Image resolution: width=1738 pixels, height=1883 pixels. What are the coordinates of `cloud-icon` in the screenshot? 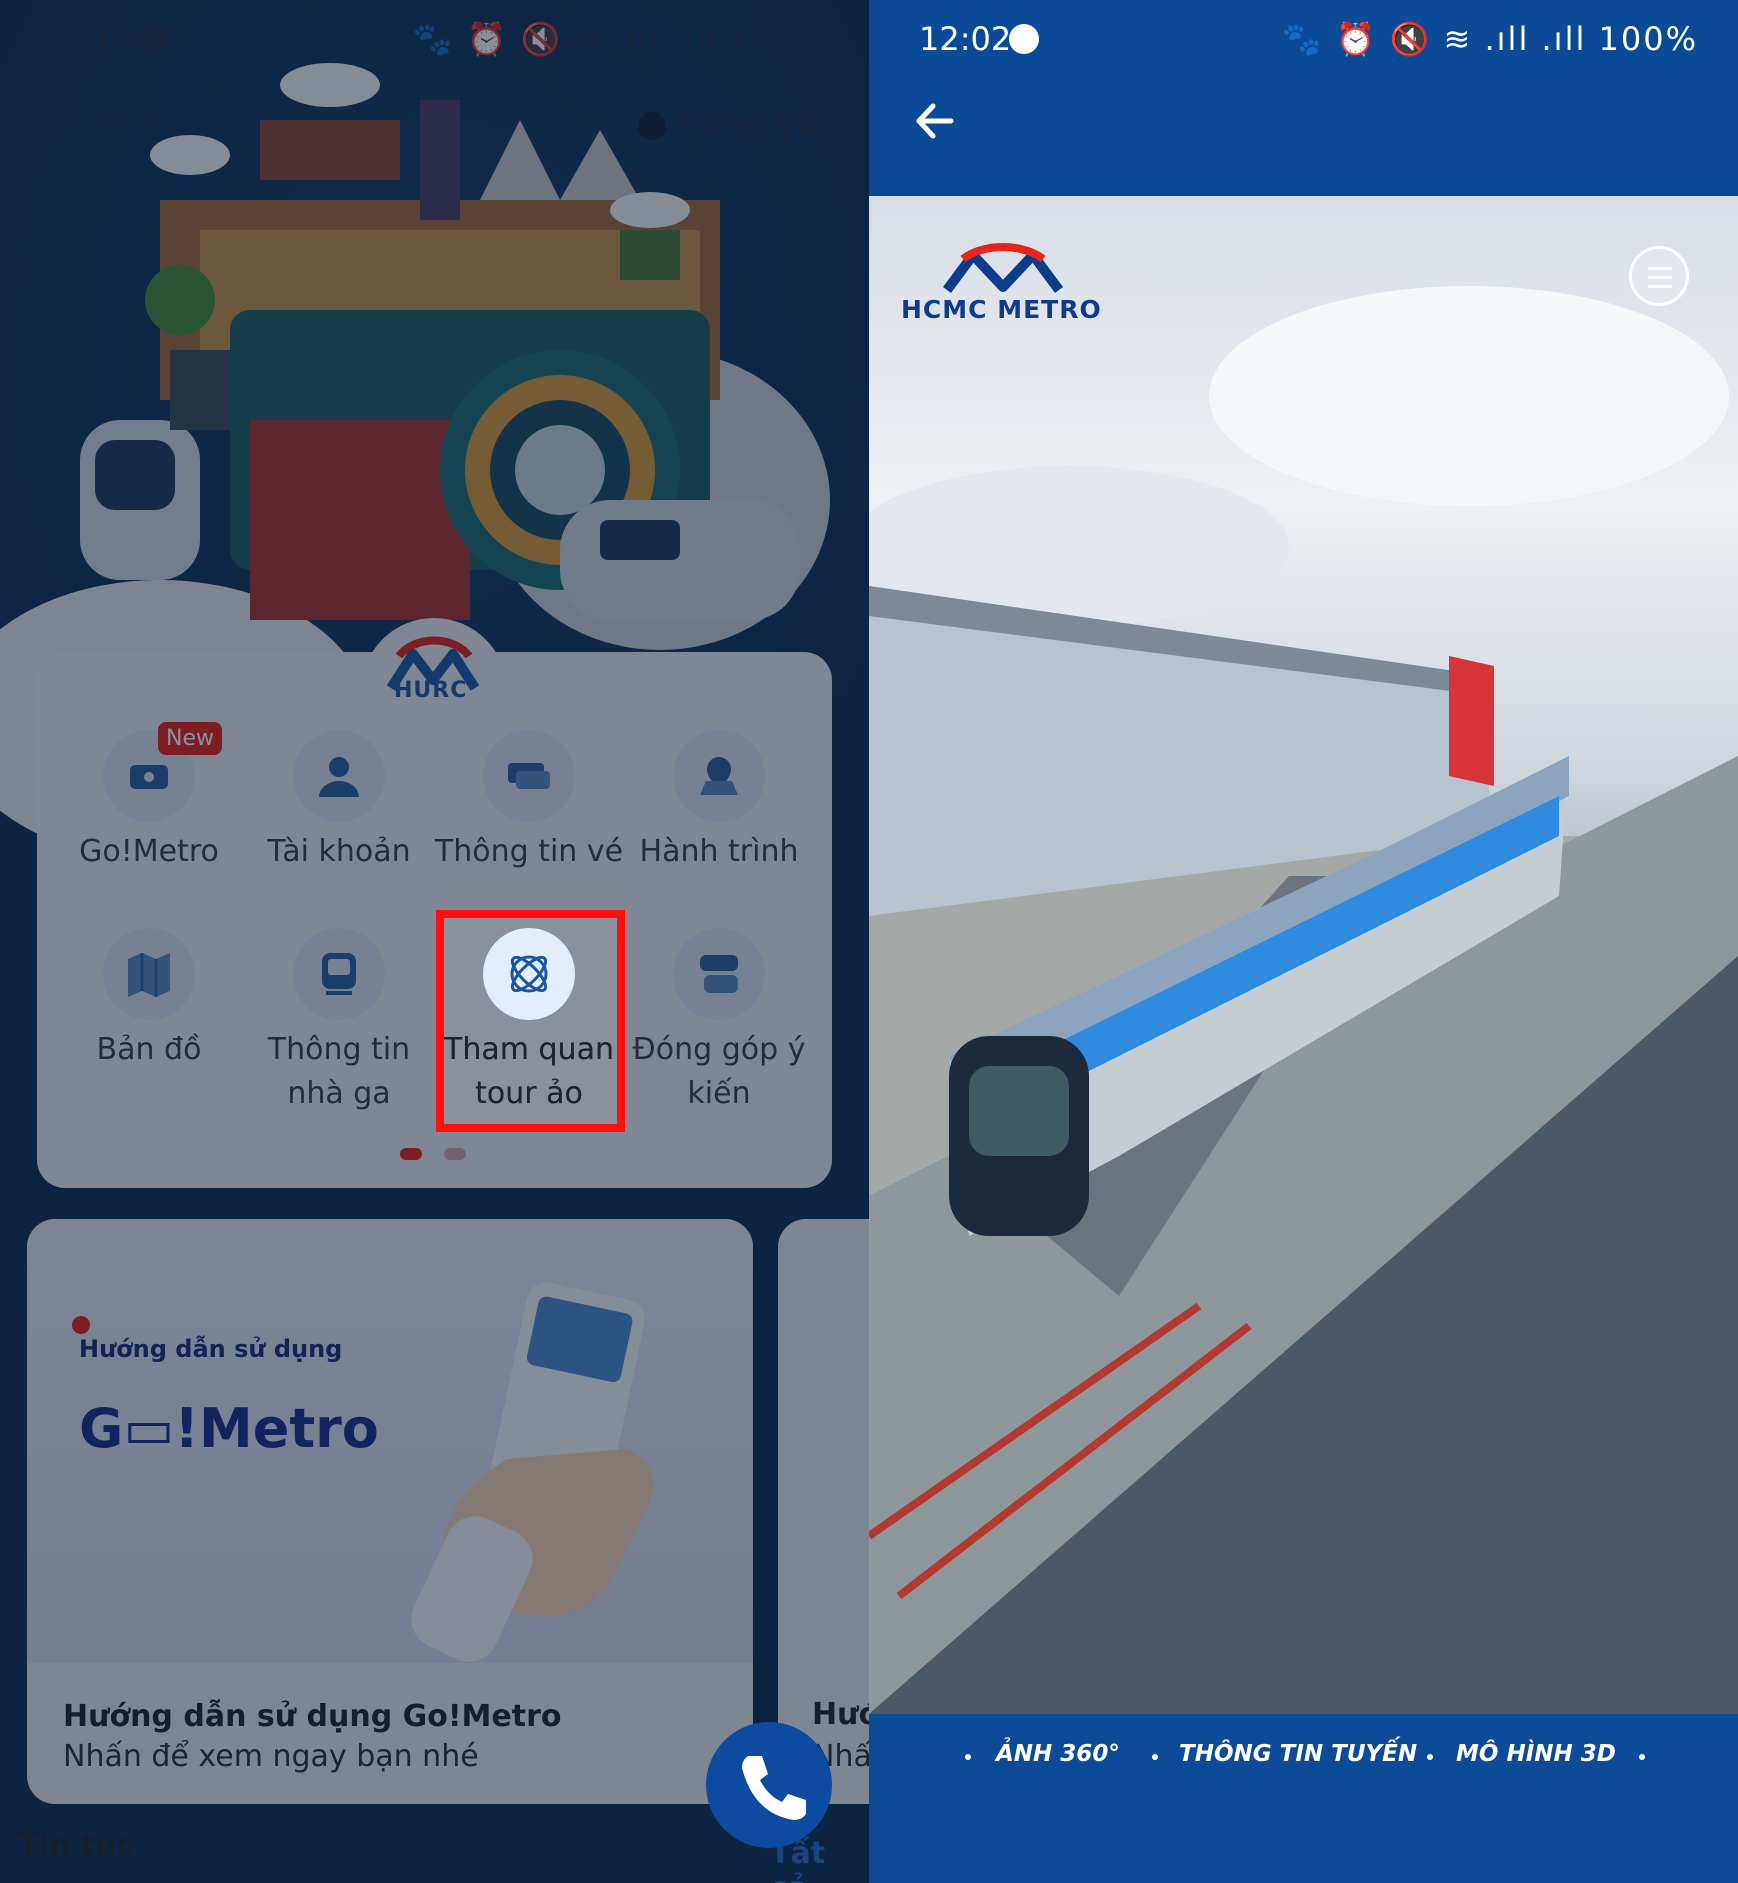 It's located at (61, 118).